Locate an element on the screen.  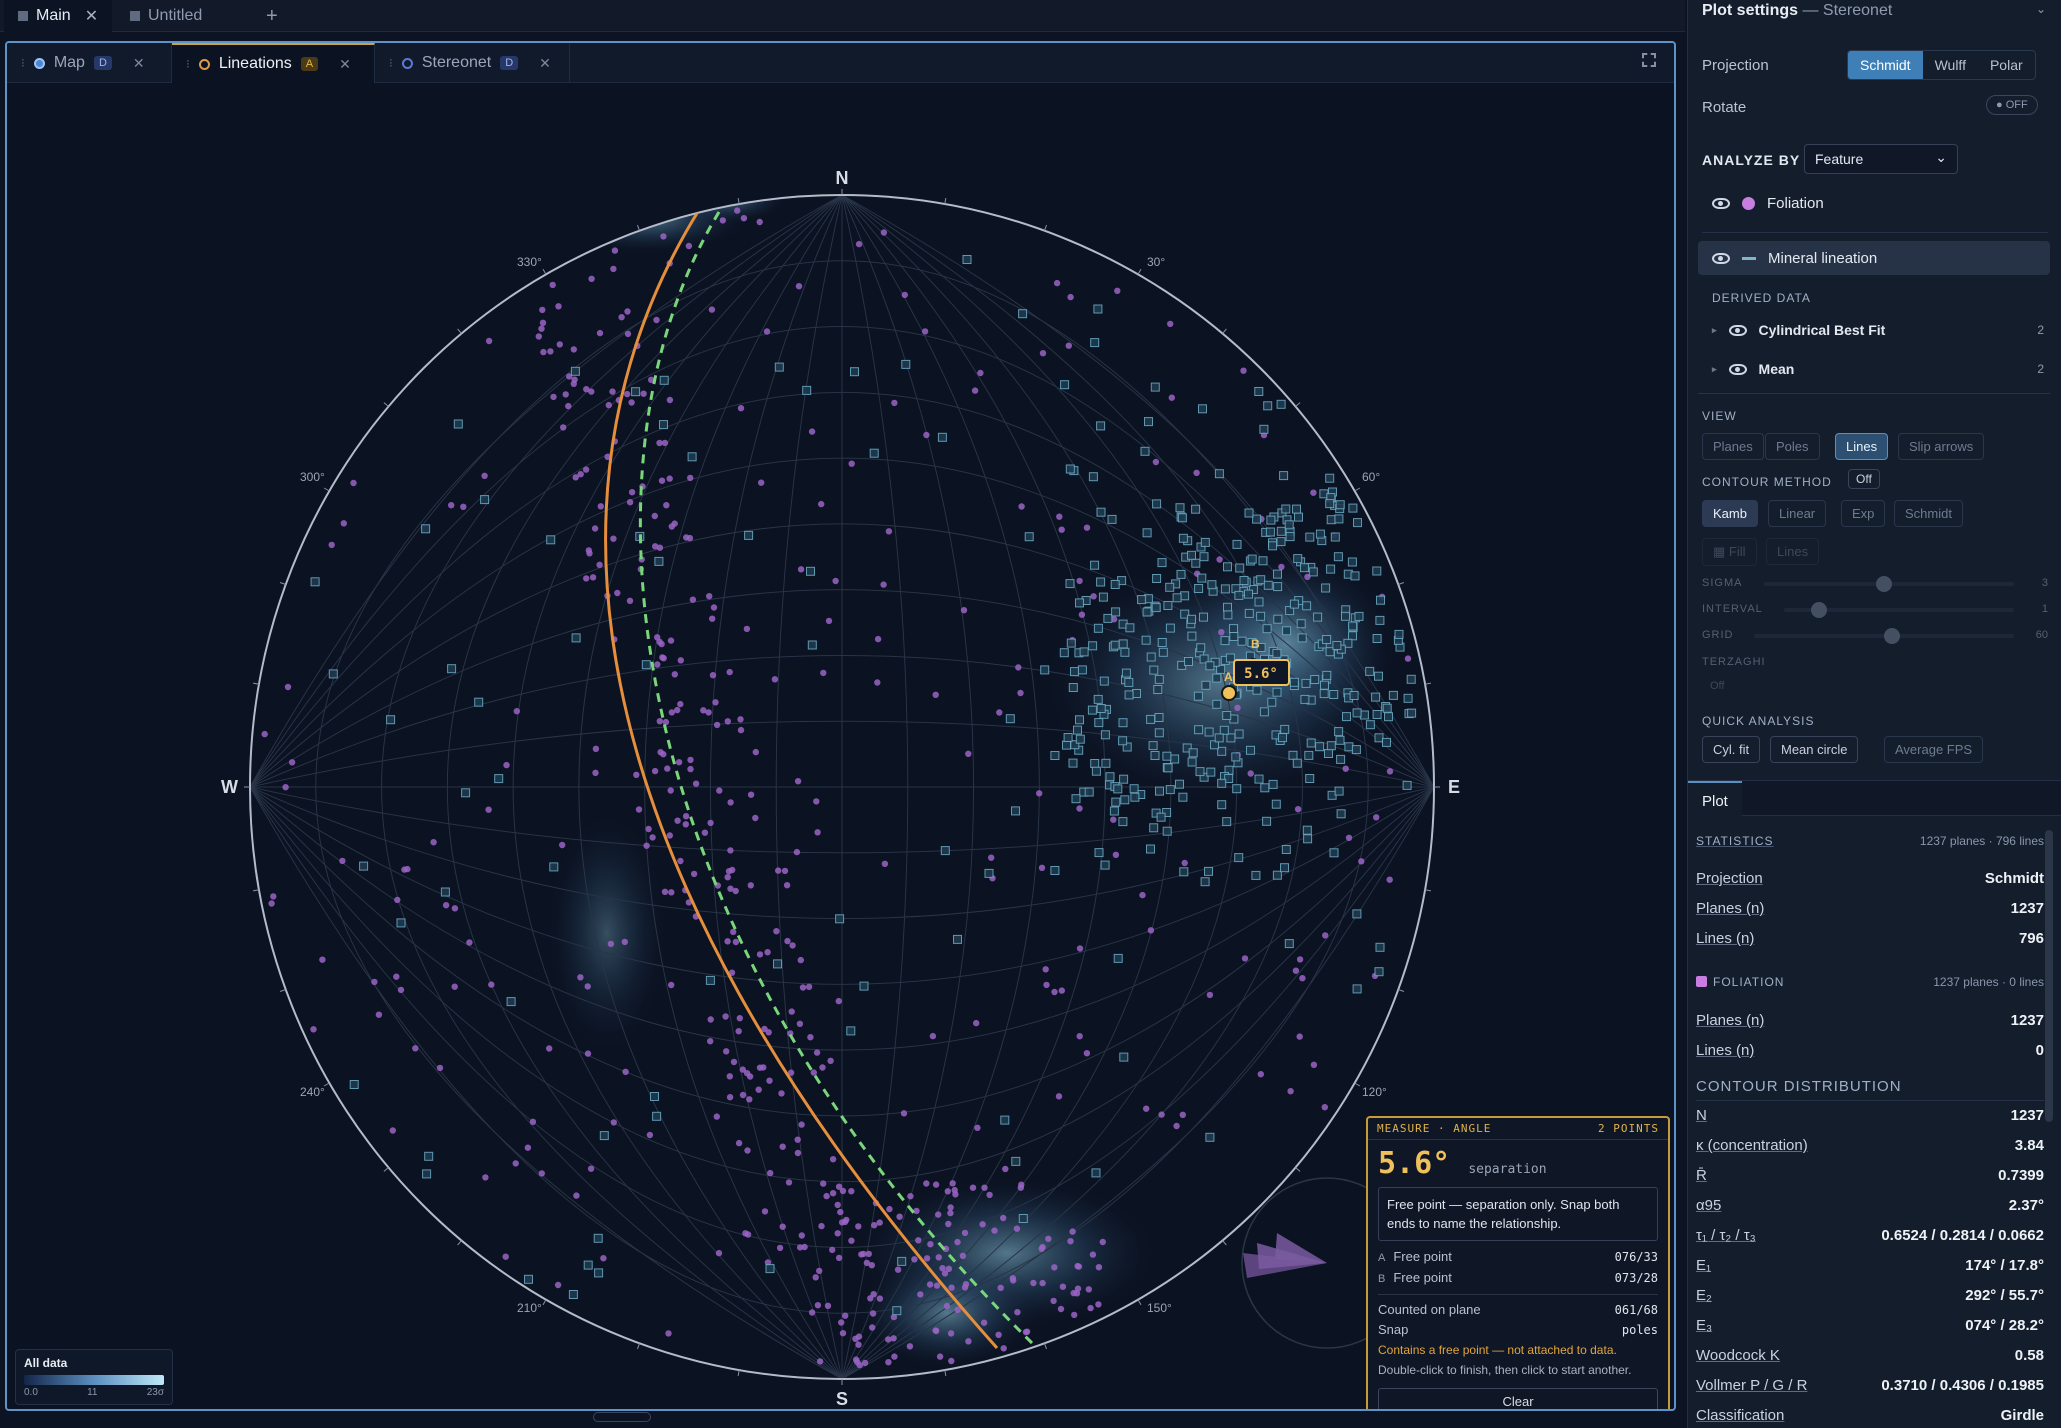
clear-button: Clear is located at coordinates (1518, 1398).